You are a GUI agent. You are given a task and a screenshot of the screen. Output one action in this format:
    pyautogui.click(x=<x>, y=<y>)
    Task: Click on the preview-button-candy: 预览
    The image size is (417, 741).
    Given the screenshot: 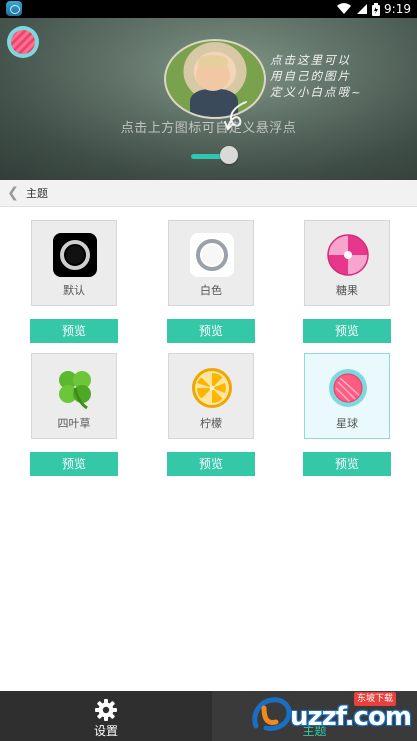 What is the action you would take?
    pyautogui.click(x=347, y=331)
    